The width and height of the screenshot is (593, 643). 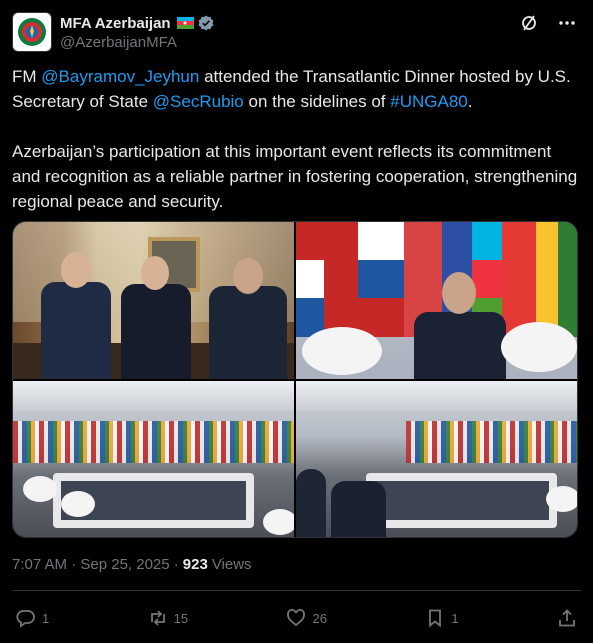 I want to click on minister-figure, so click(x=460, y=345).